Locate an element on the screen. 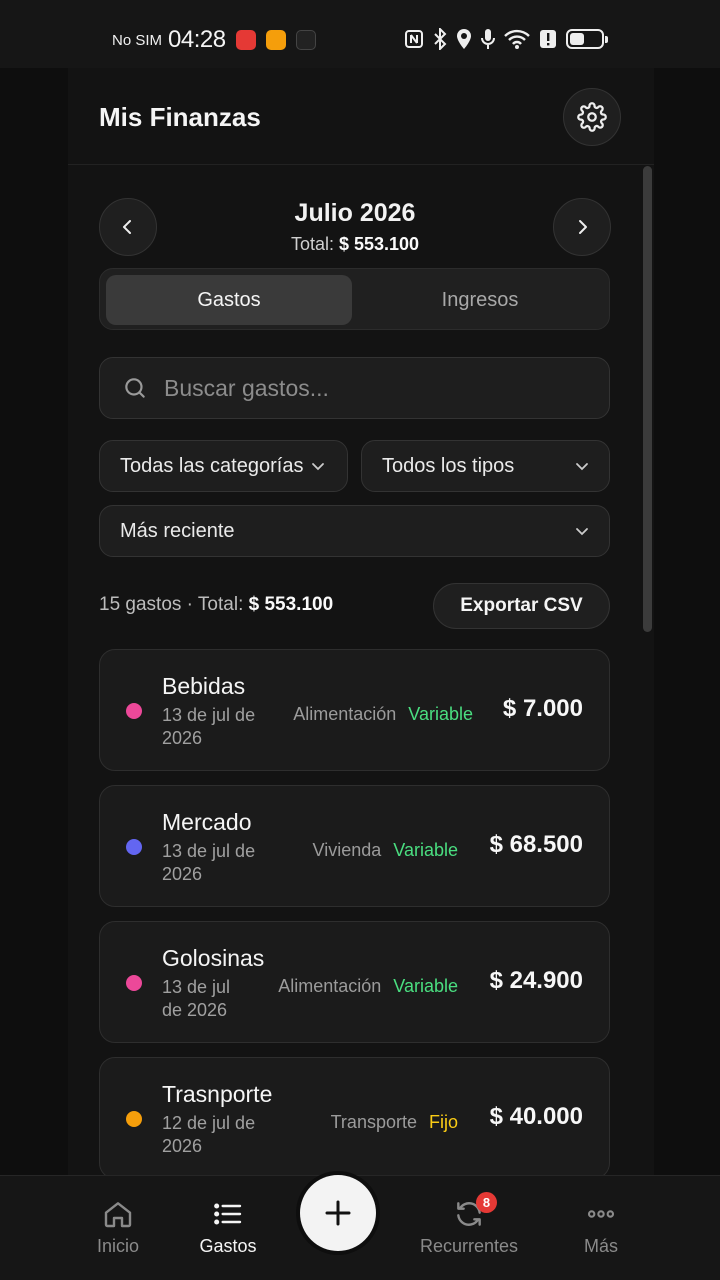 This screenshot has height=1280, width=720. search-box is located at coordinates (354, 388).